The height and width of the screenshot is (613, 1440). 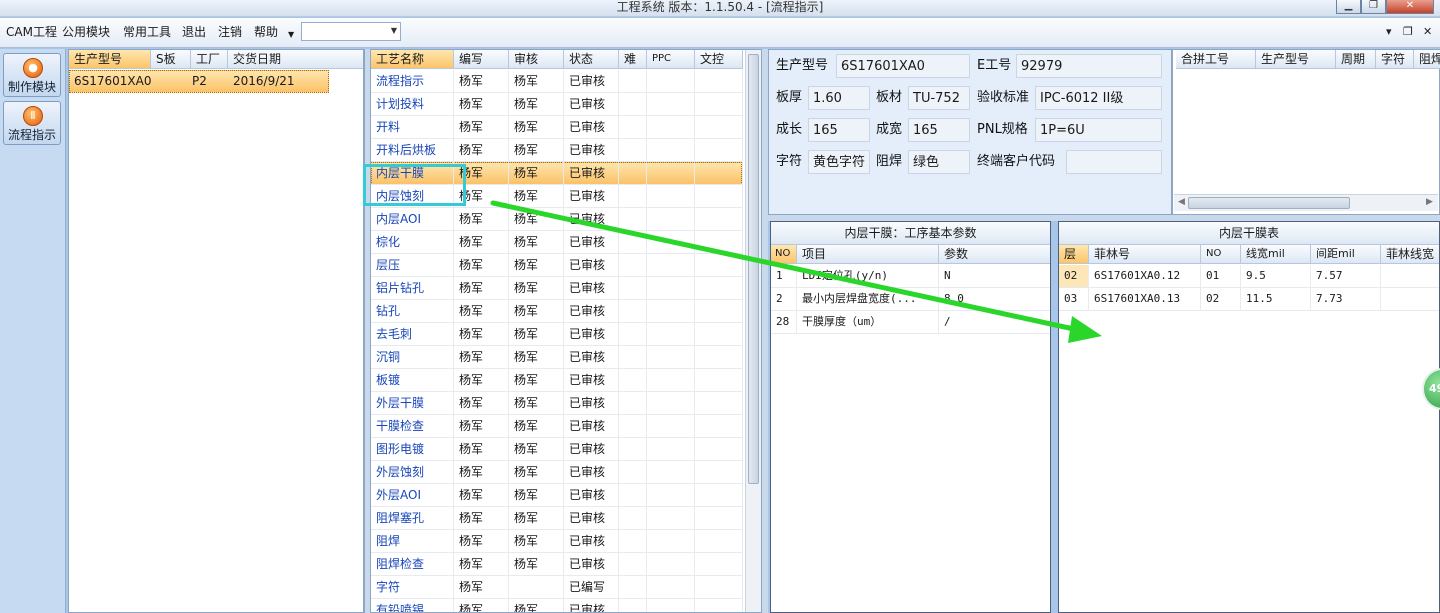 I want to click on arrow-head, so click(x=1085, y=329).